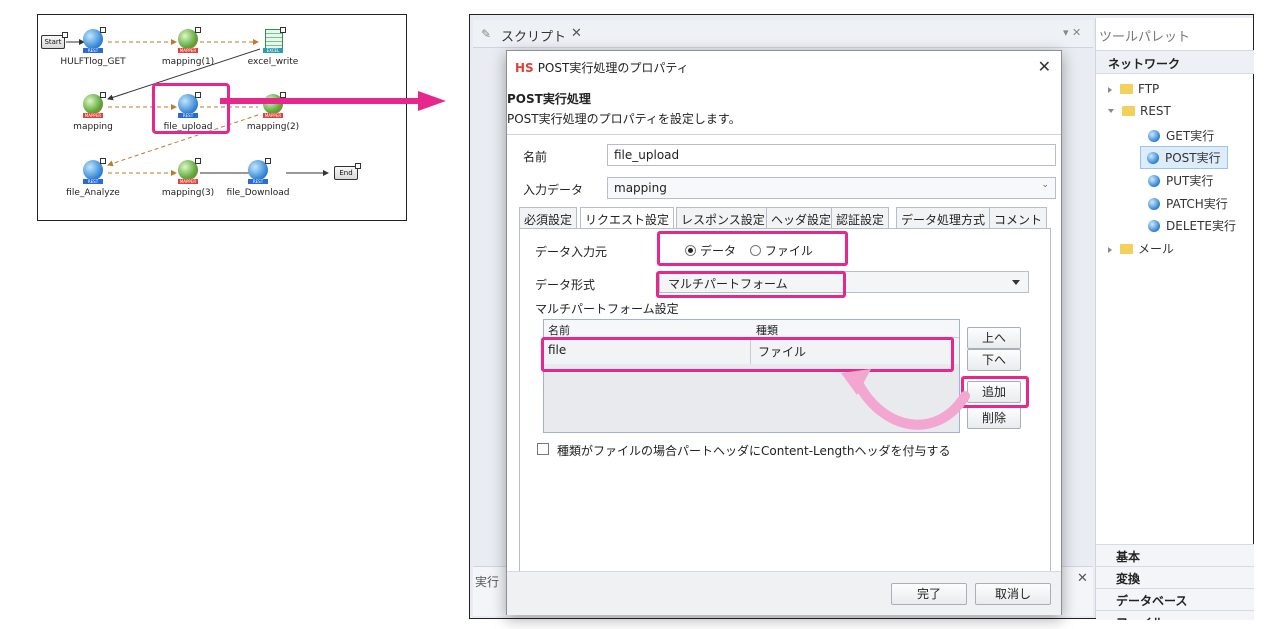  I want to click on flow-node: MAPPER mapping(1), so click(188, 47).